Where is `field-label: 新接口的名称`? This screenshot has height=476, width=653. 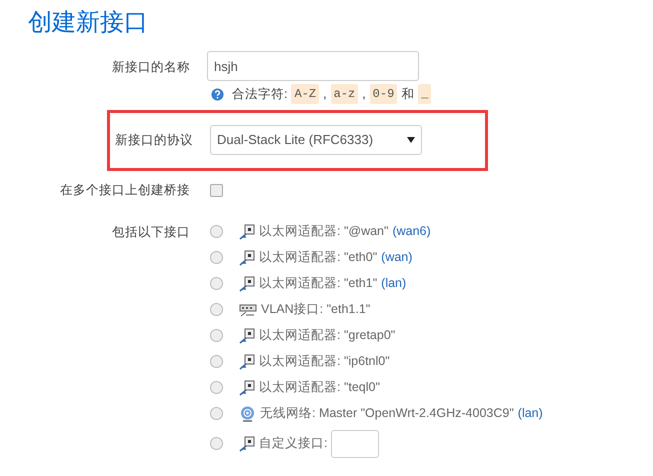
field-label: 新接口的名称 is located at coordinates (151, 67).